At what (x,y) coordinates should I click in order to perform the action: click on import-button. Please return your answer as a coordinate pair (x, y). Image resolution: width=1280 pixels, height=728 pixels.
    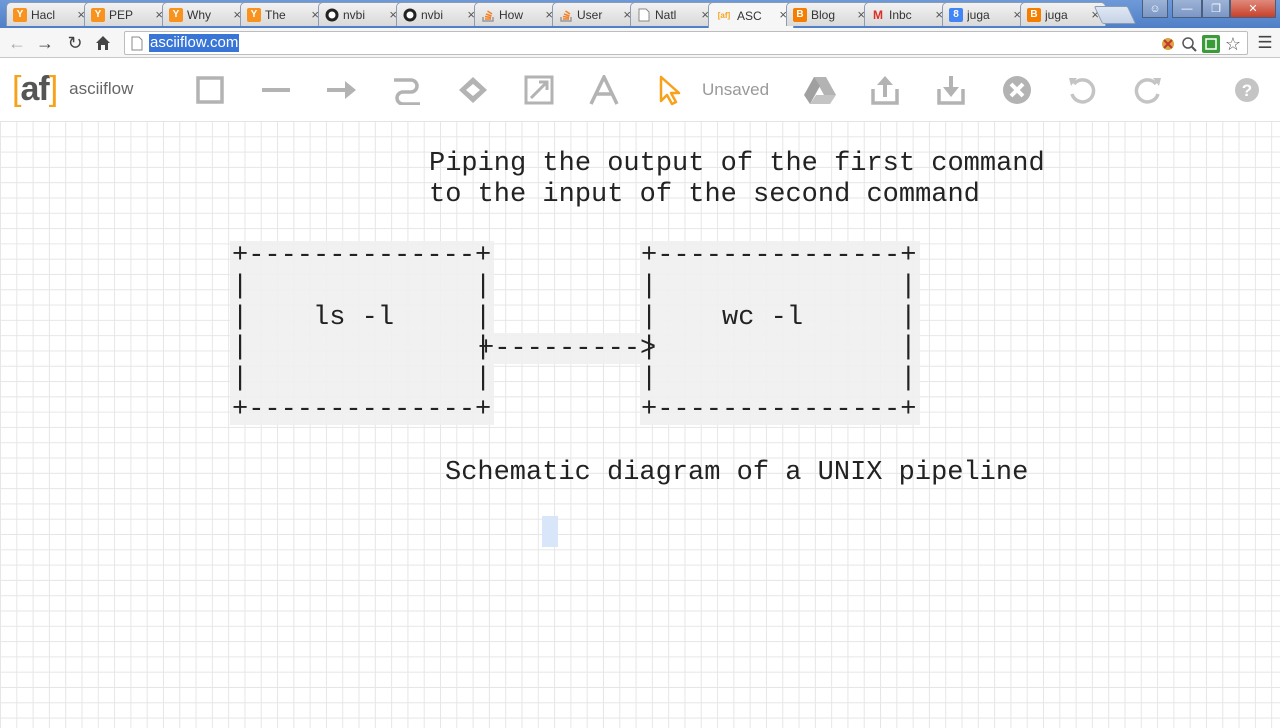
    Looking at the image, I should click on (951, 90).